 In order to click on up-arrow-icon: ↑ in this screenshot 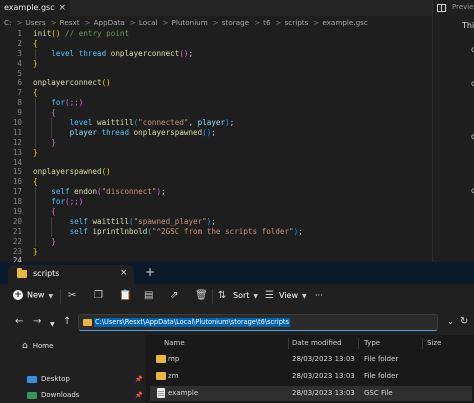, I will do `click(67, 322)`.